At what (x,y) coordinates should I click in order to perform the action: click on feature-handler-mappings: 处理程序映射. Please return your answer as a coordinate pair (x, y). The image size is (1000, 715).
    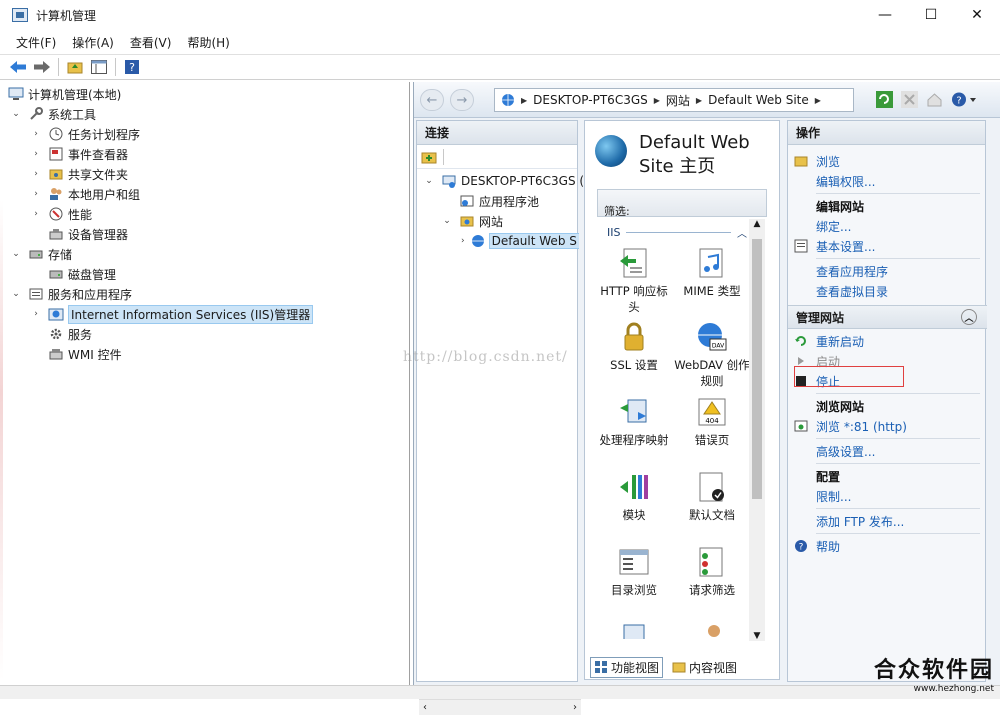
    Looking at the image, I should click on (634, 422).